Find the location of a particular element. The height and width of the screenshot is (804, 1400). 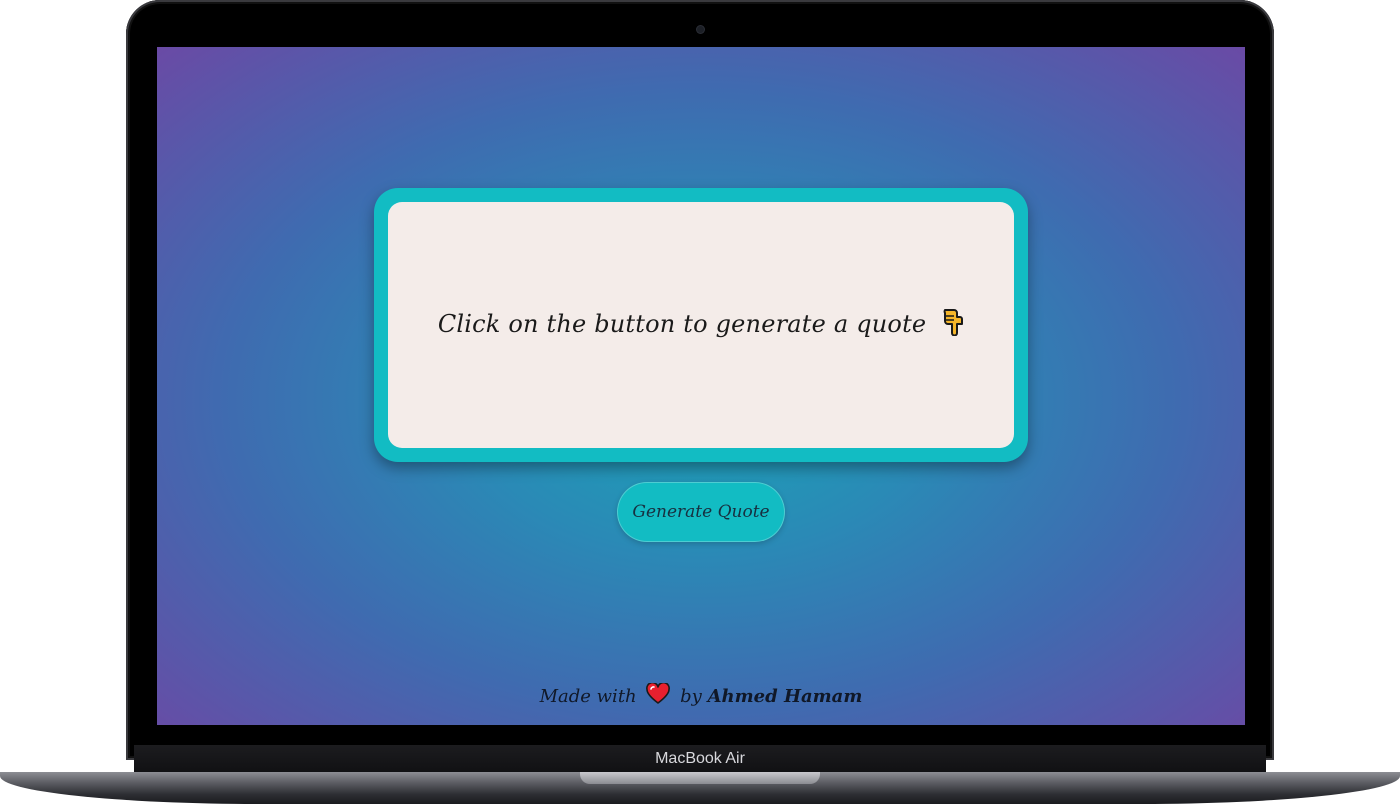

generate-quote-button: Generate Quote is located at coordinates (701, 512).